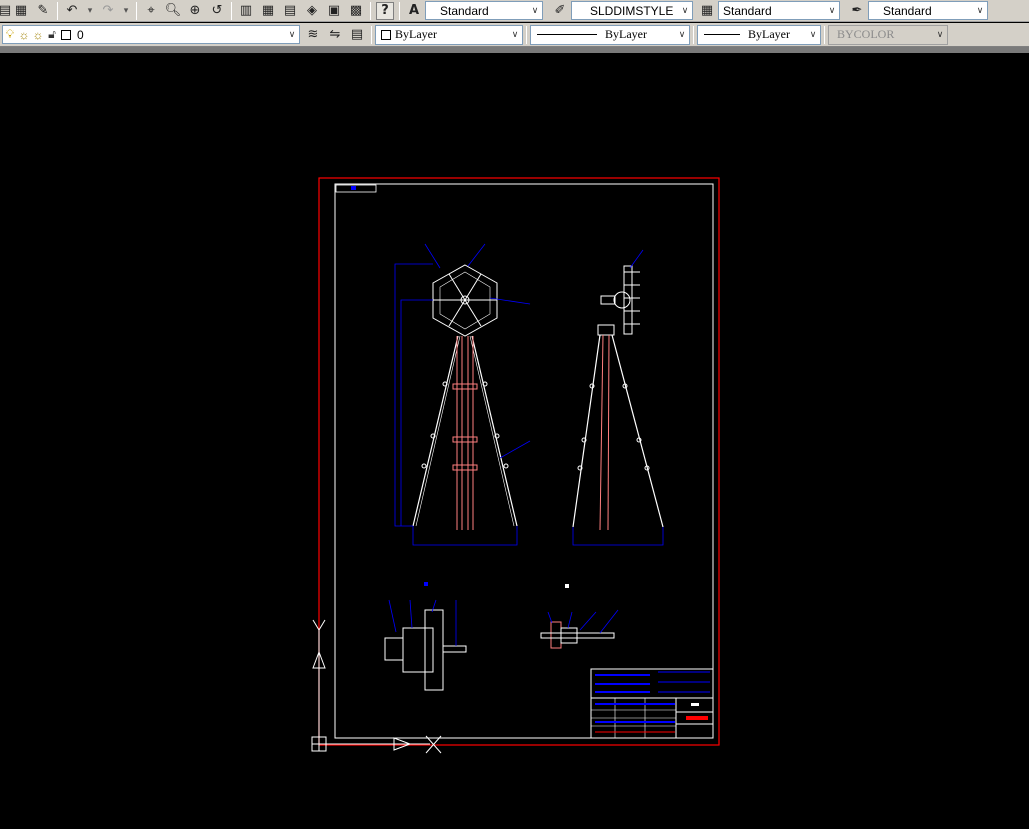  What do you see at coordinates (66, 34) in the screenshot?
I see `layer-color-swatch` at bounding box center [66, 34].